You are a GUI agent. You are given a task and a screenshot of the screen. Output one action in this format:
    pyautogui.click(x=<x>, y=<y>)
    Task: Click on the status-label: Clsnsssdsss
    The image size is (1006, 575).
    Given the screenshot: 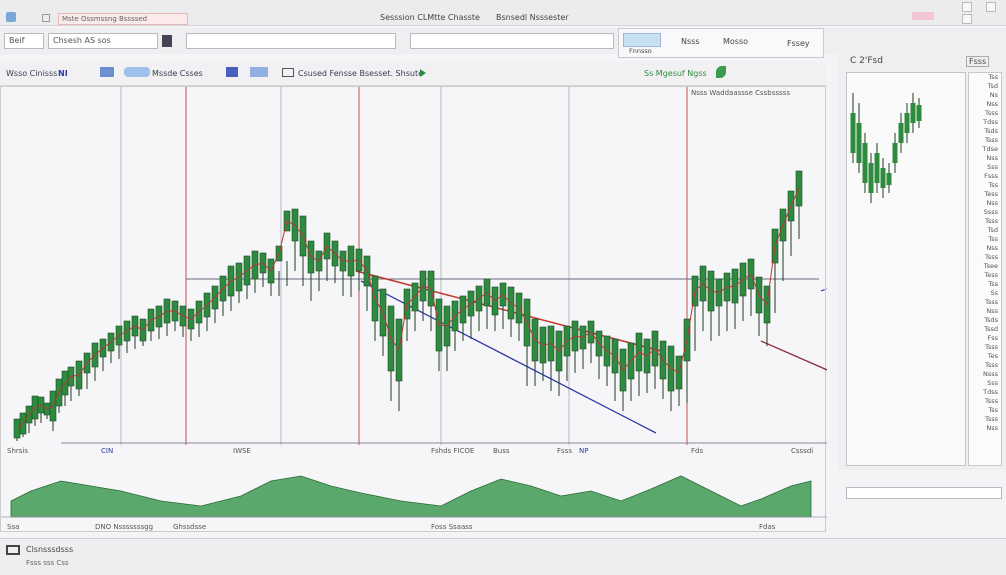 What is the action you would take?
    pyautogui.click(x=50, y=549)
    